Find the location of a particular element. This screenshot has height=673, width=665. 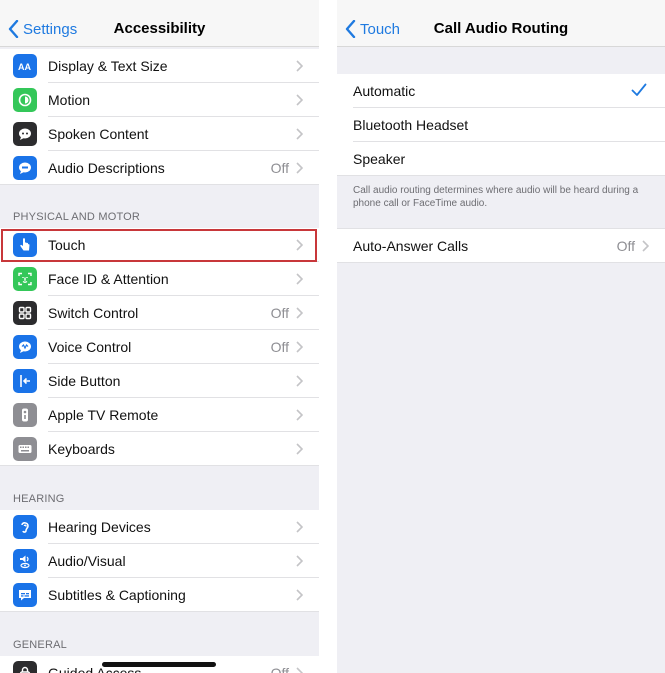

row-keyboards: Keyboards is located at coordinates (159, 449).